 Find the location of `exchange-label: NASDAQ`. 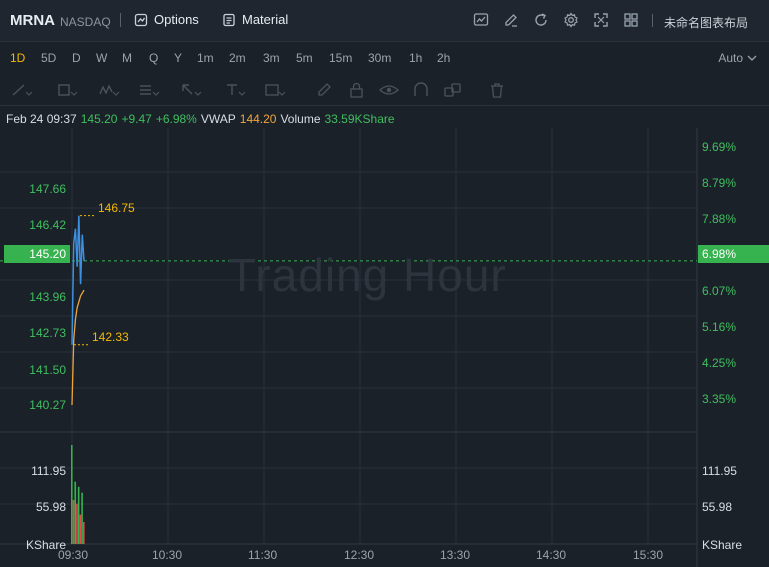

exchange-label: NASDAQ is located at coordinates (85, 22).